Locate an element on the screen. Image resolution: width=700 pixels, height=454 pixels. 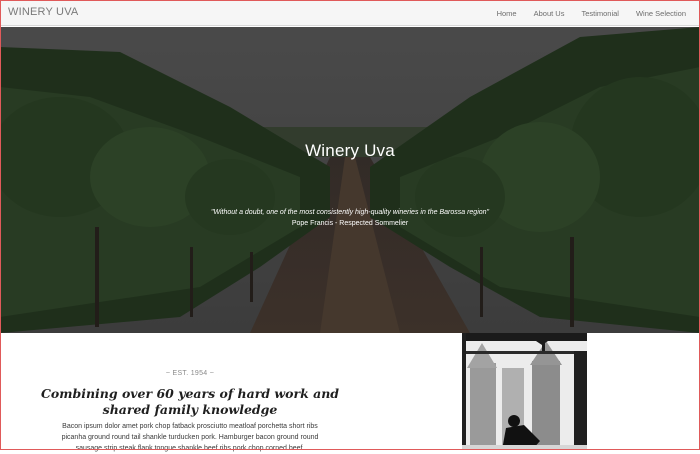
winemaker-photo is located at coordinates (524, 391).